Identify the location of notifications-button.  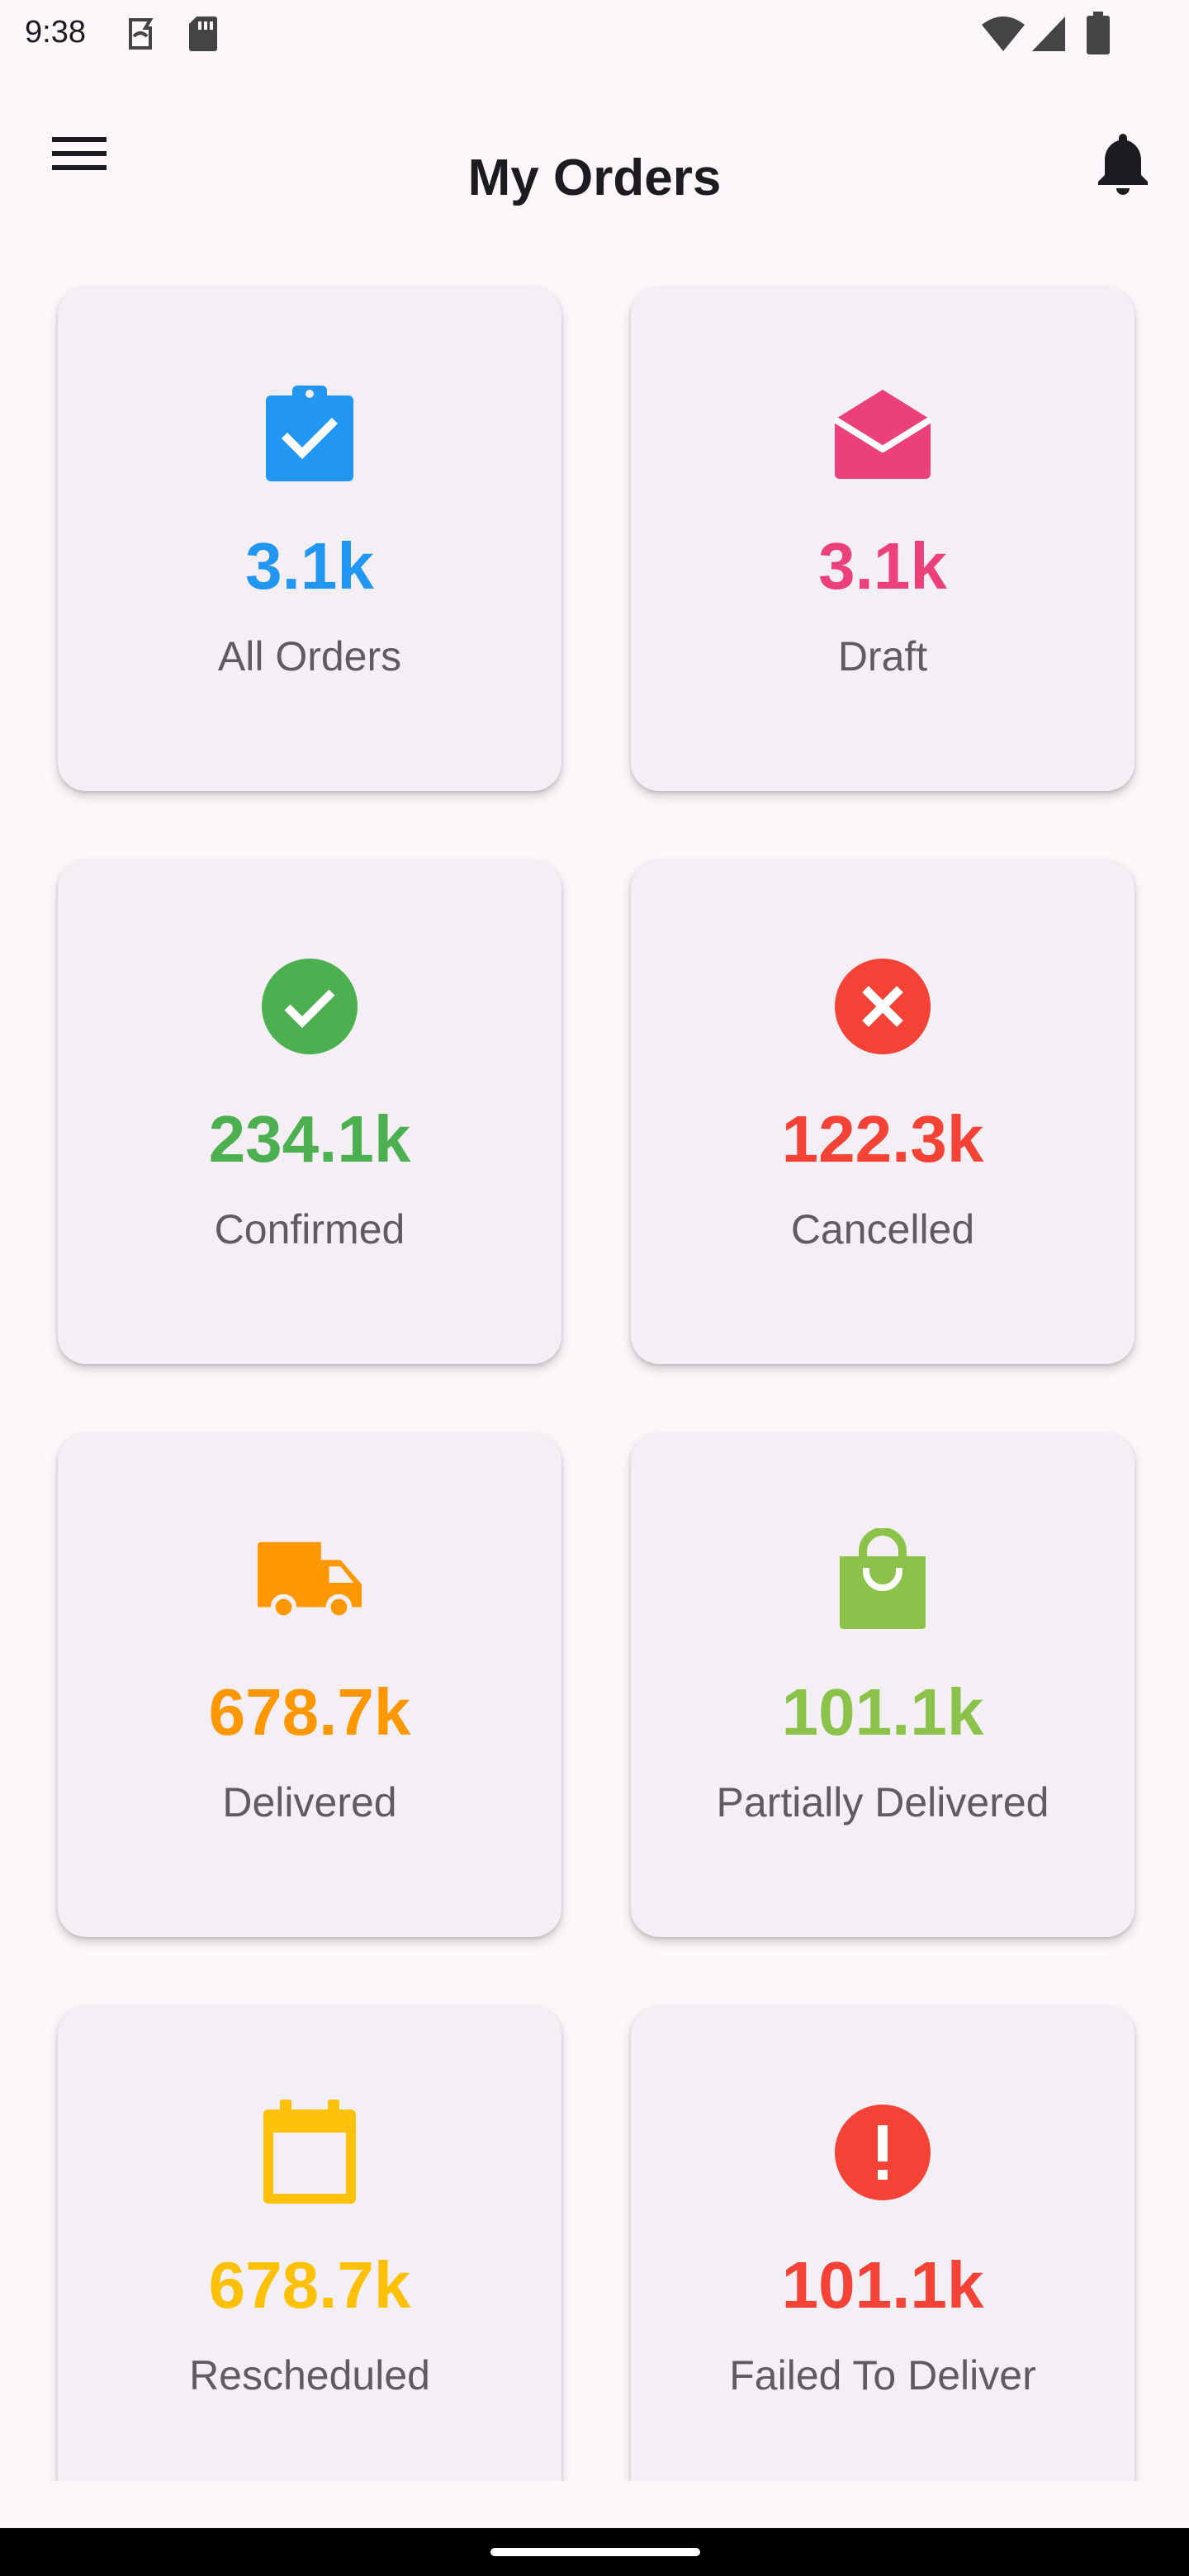
(1123, 164).